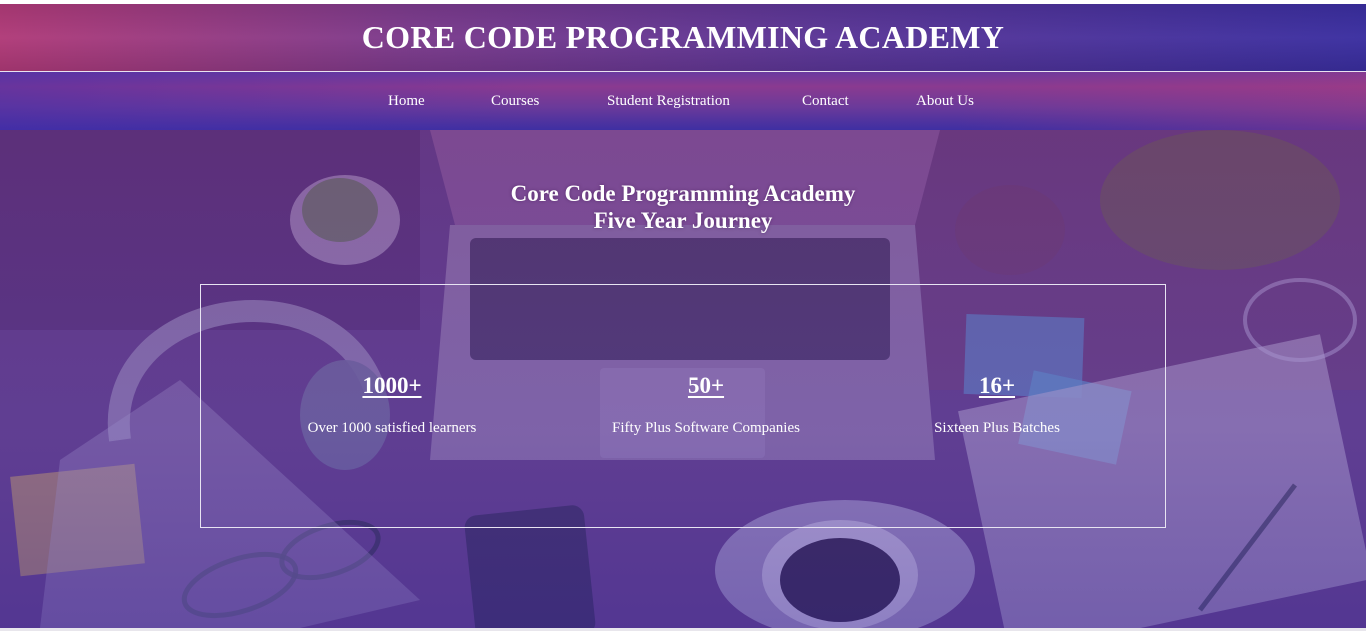 The height and width of the screenshot is (631, 1366). I want to click on nav-home-link: Home, so click(406, 101).